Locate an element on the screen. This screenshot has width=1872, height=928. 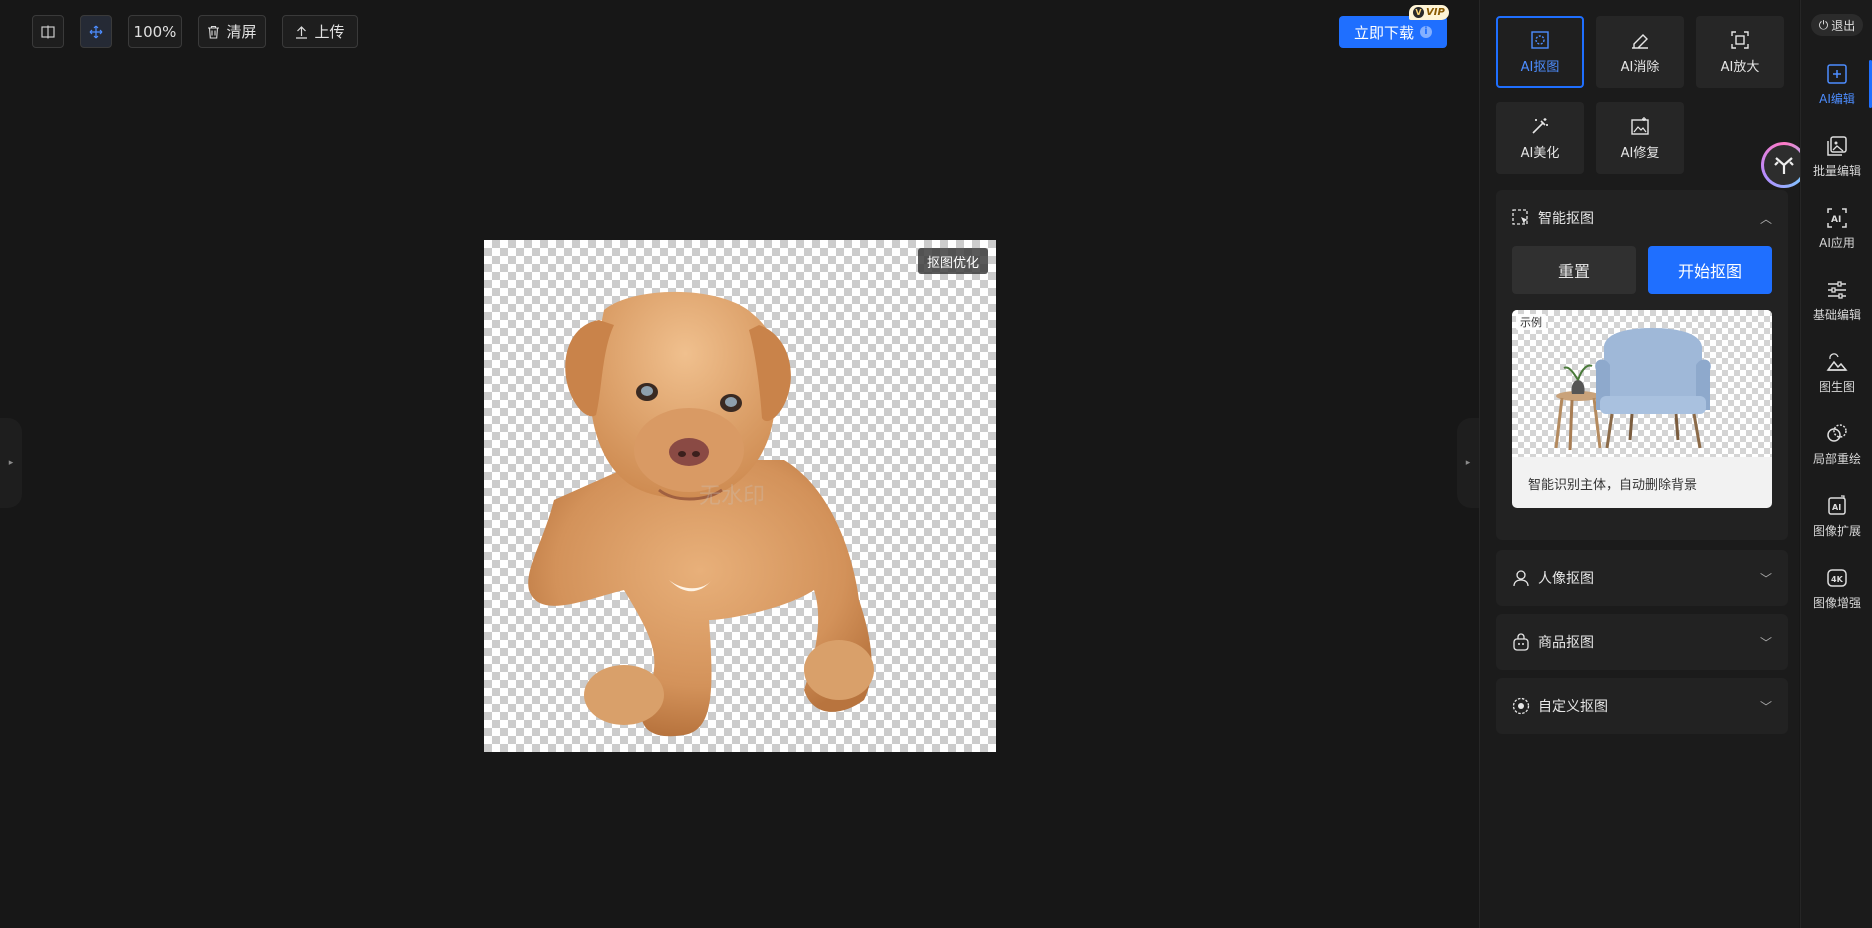
upload-button: 上传 is located at coordinates (320, 31).